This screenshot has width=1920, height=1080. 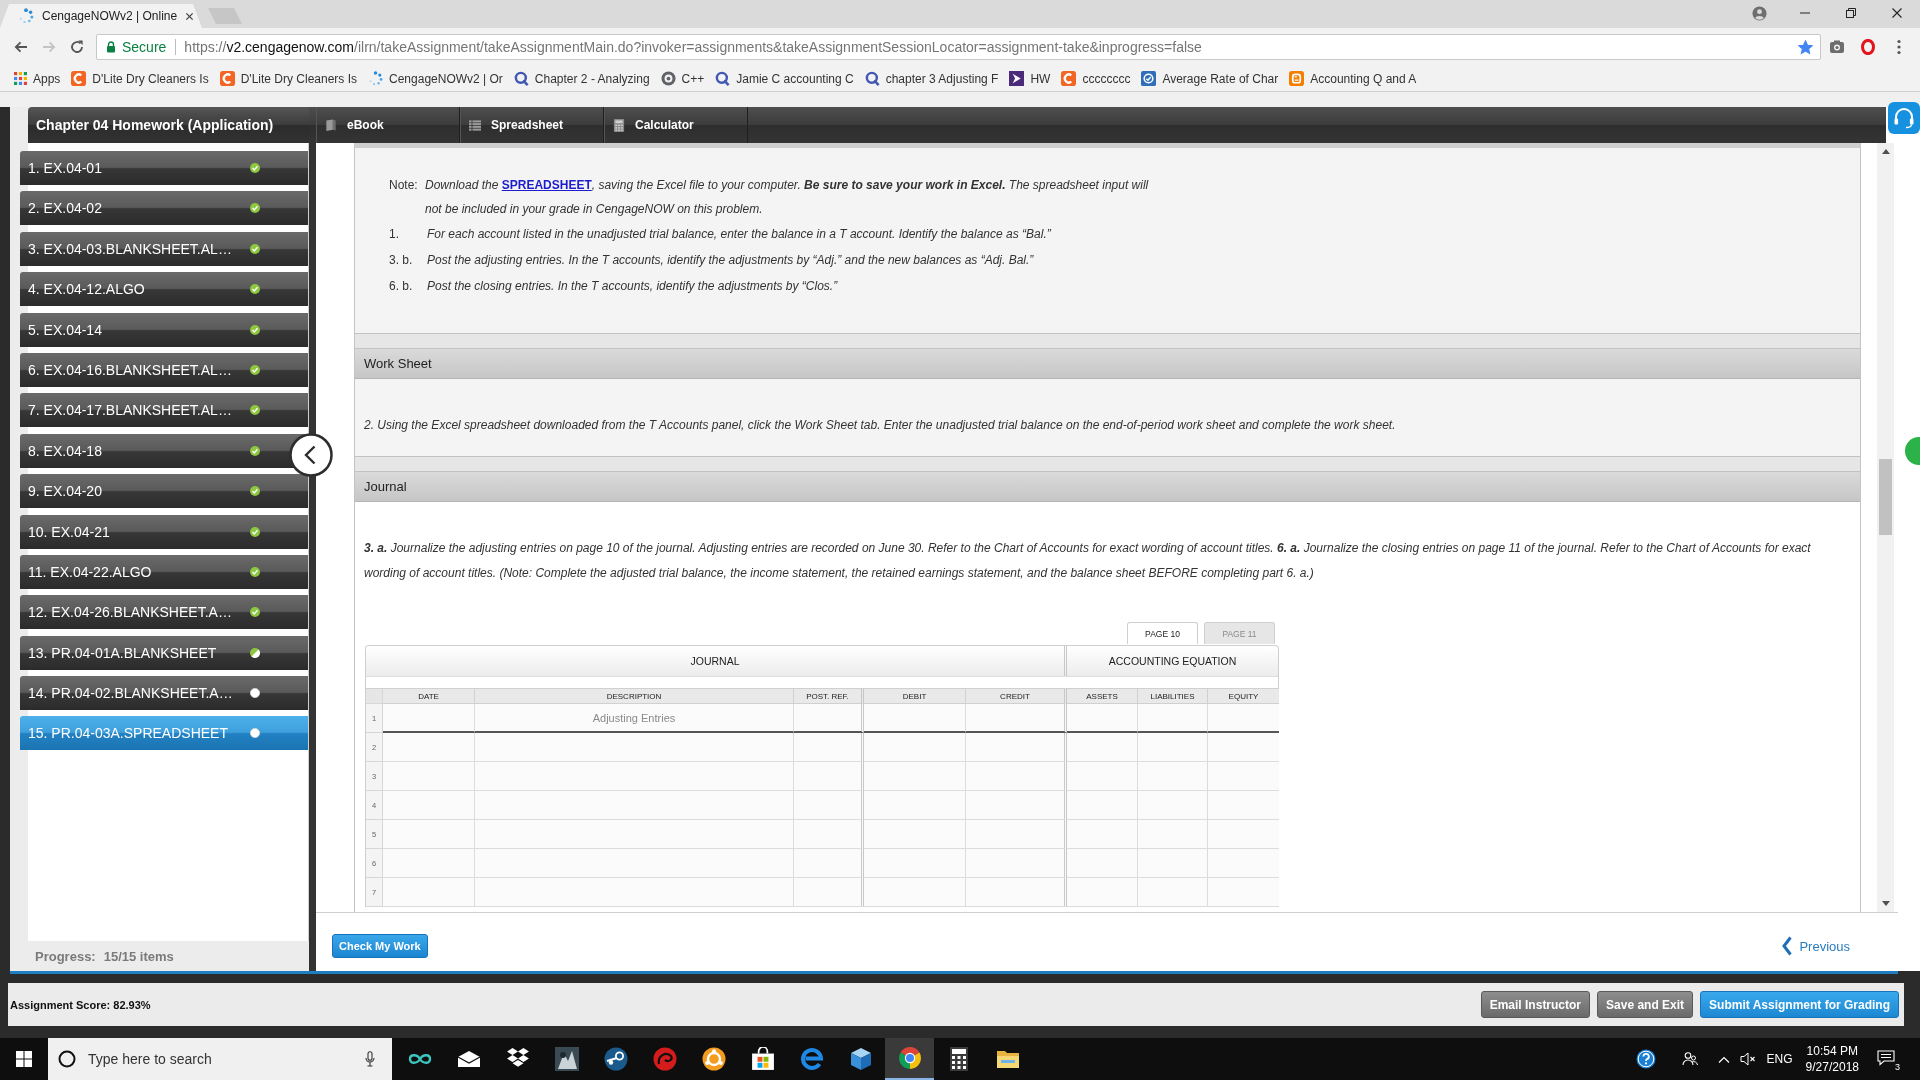 What do you see at coordinates (435, 78) in the screenshot?
I see `bookmark-link: CengageNOWv2 | Or` at bounding box center [435, 78].